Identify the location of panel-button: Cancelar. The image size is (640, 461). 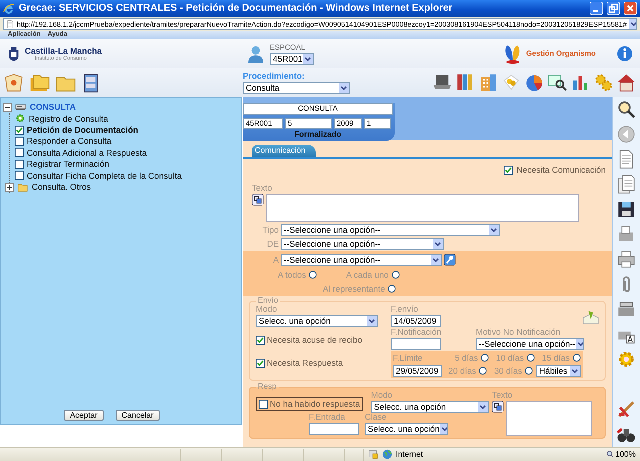
(138, 415).